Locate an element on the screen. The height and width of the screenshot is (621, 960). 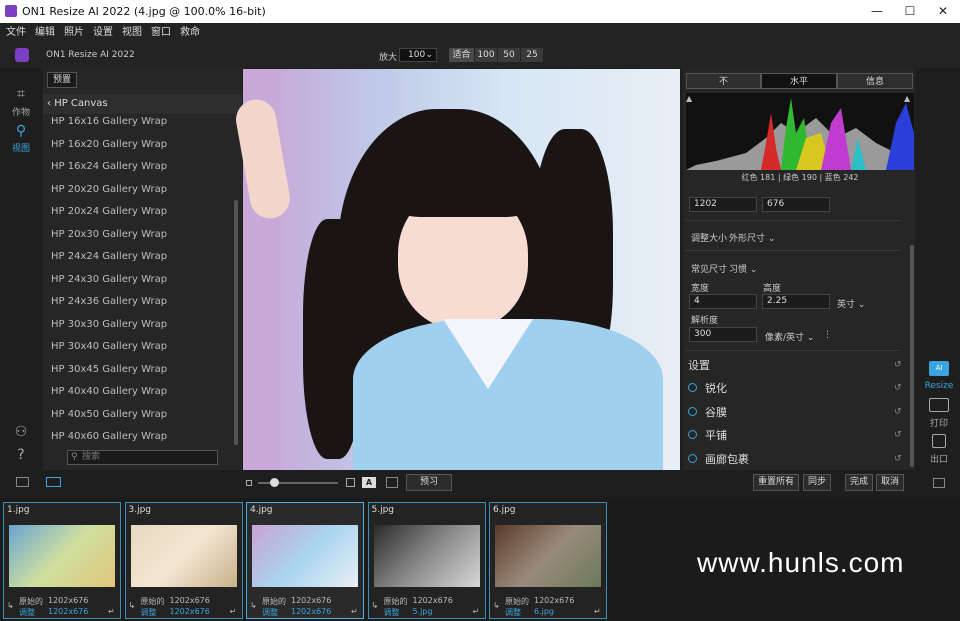
preset-item: HP 40x50 Gallery Wrap is located at coordinates (109, 414).